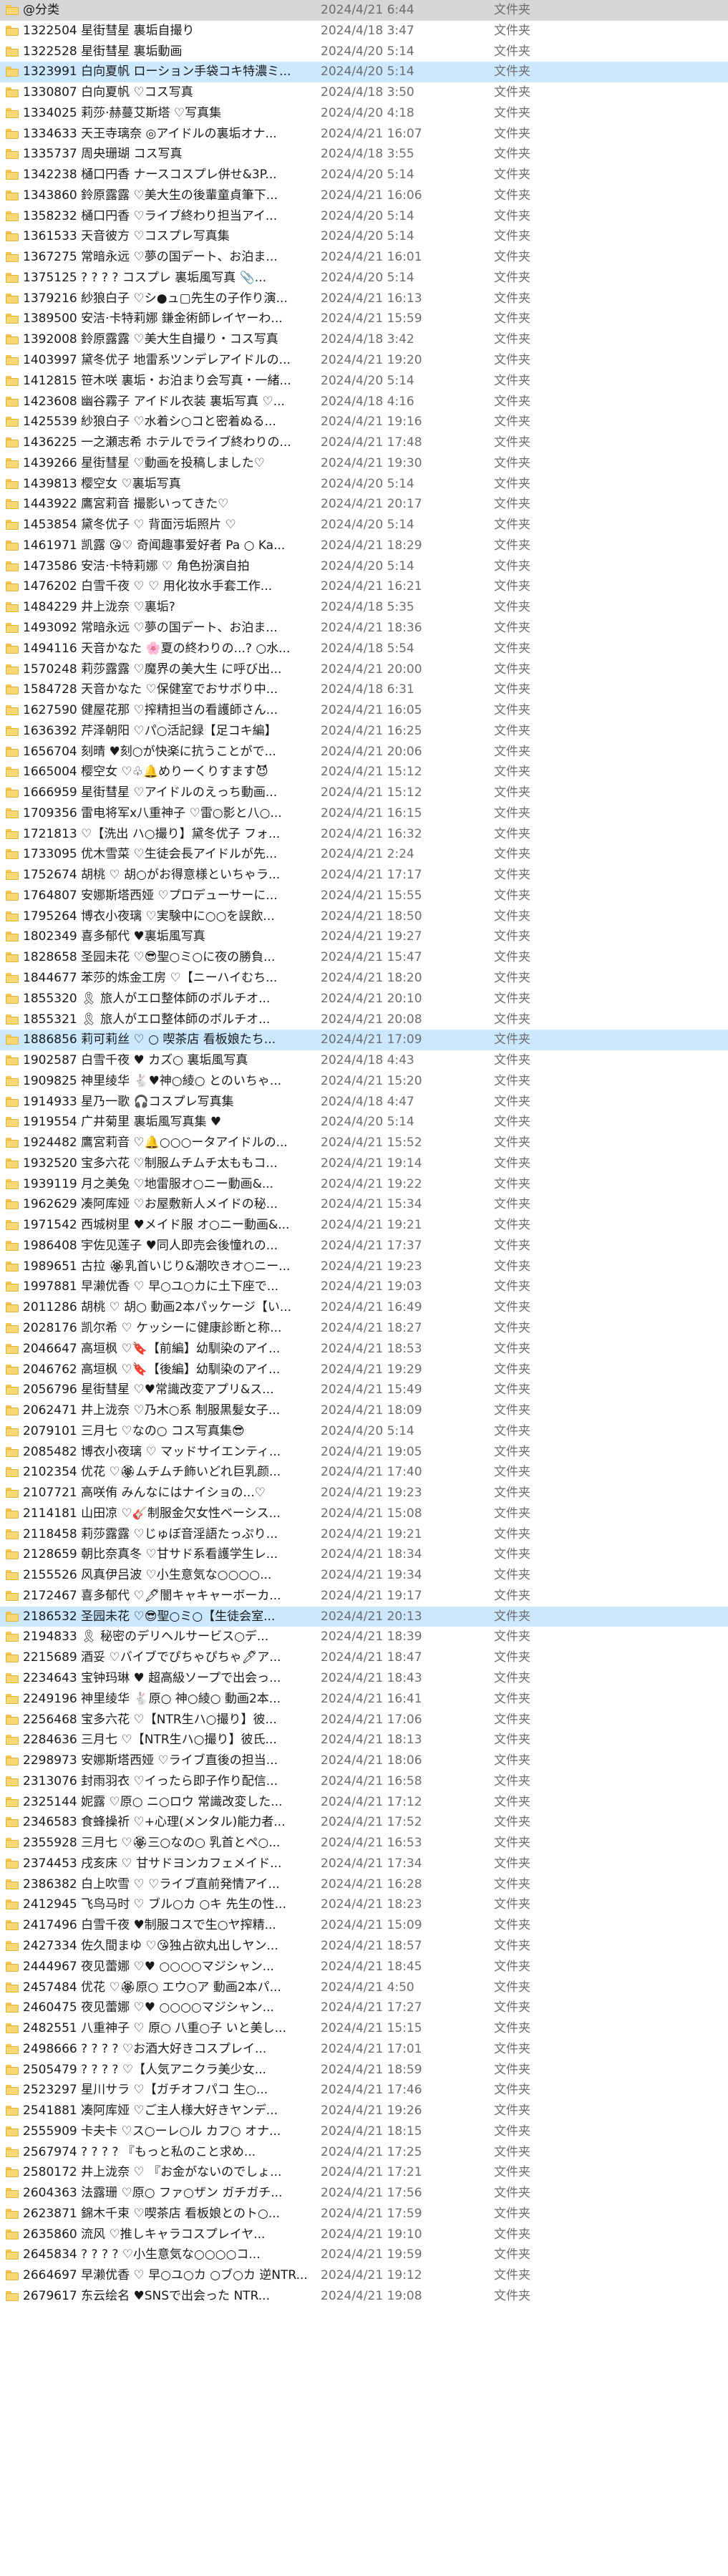  Describe the element at coordinates (364, 32) in the screenshot. I see `folder-row: 1322504 星街彗星 裏垢自撮り 2024/4/18 3:47 文件夹` at that location.